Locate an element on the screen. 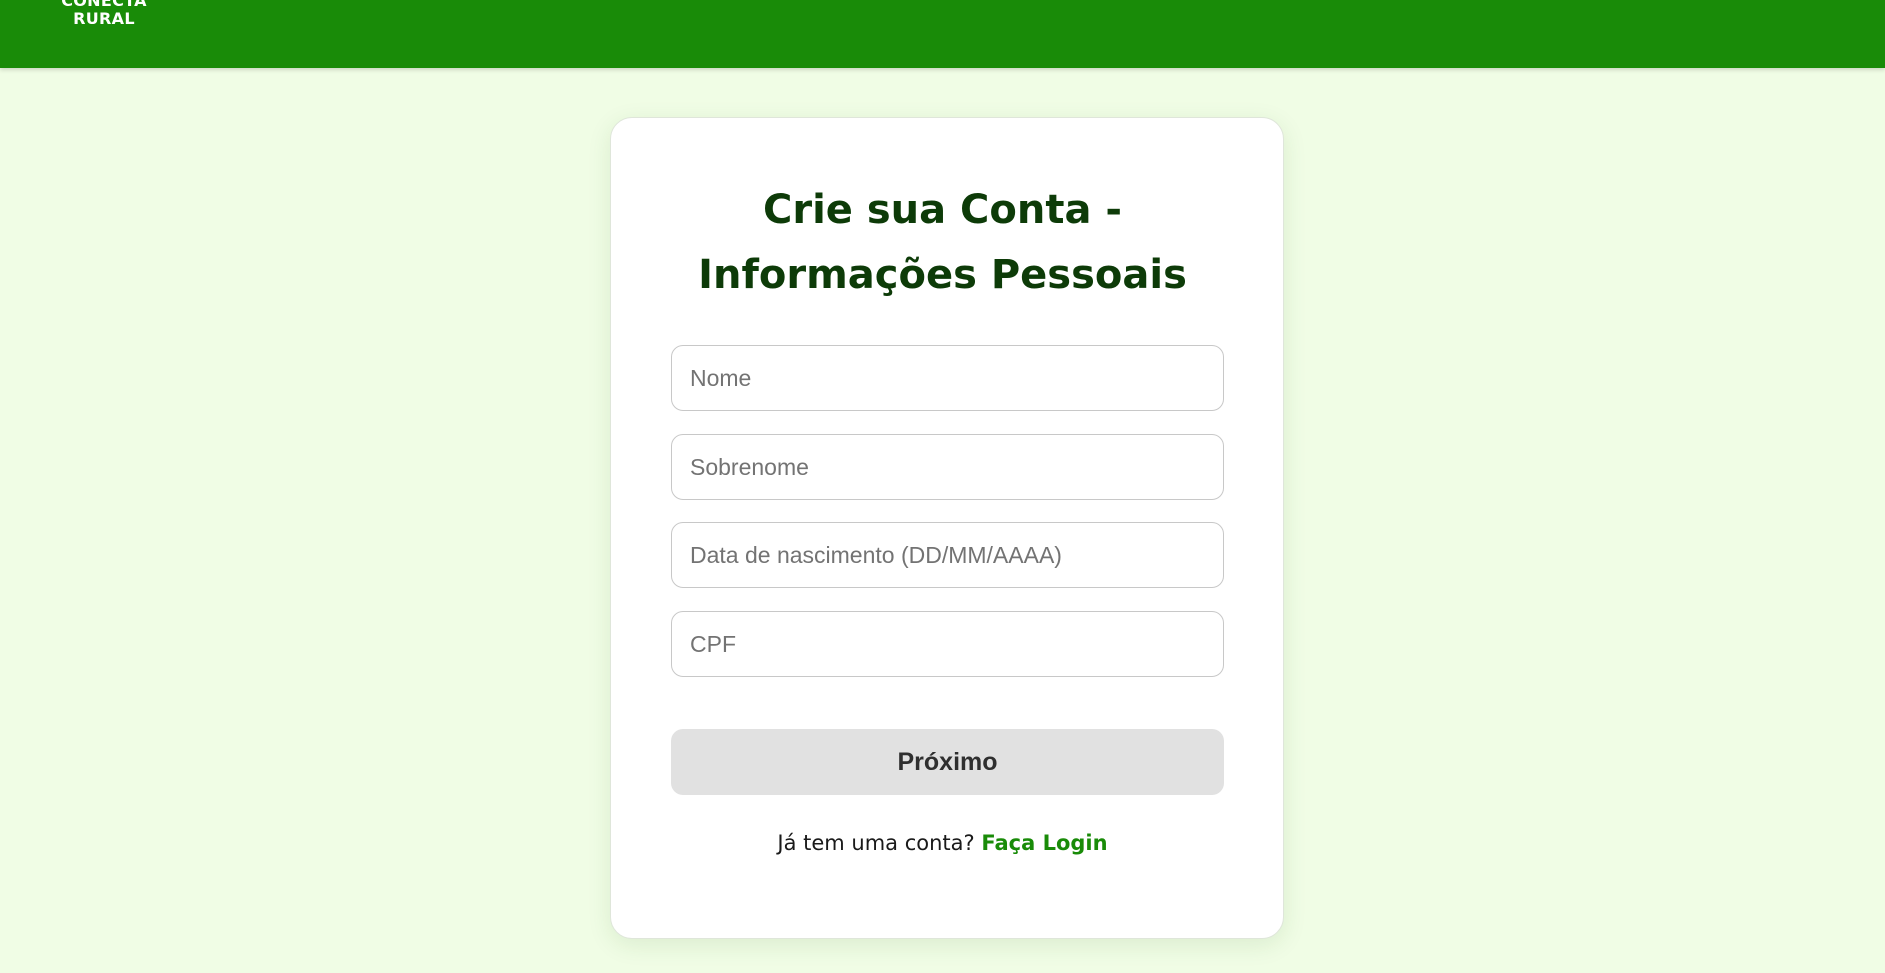 The height and width of the screenshot is (973, 1885). login-link: Faça Login is located at coordinates (1044, 843).